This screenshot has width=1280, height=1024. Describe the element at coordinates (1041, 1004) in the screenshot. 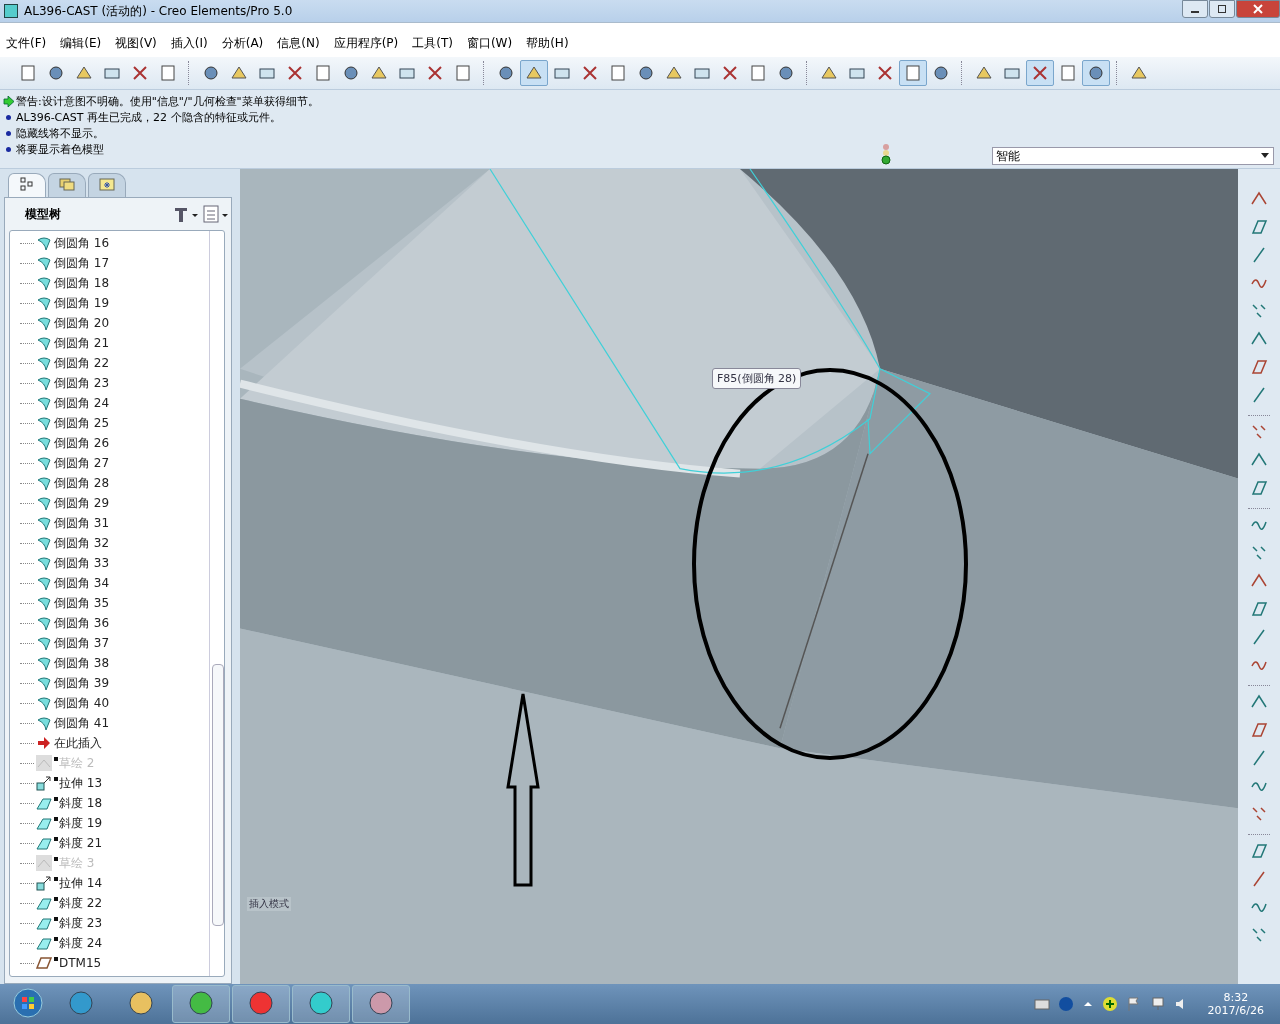

I see `keyboard-icon` at that location.